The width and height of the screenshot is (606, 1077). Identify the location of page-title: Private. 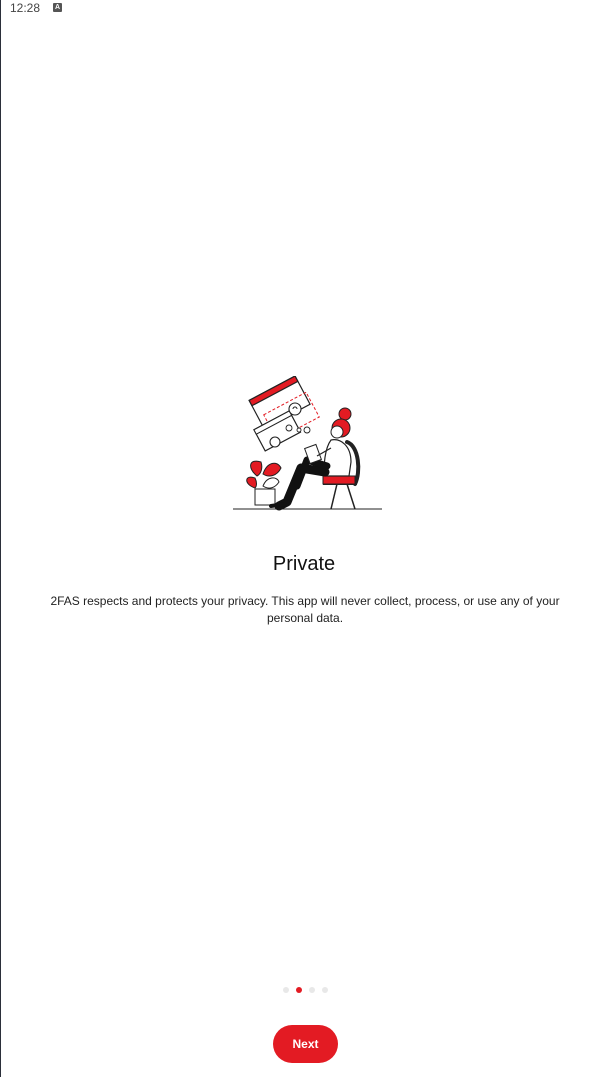
(304, 564).